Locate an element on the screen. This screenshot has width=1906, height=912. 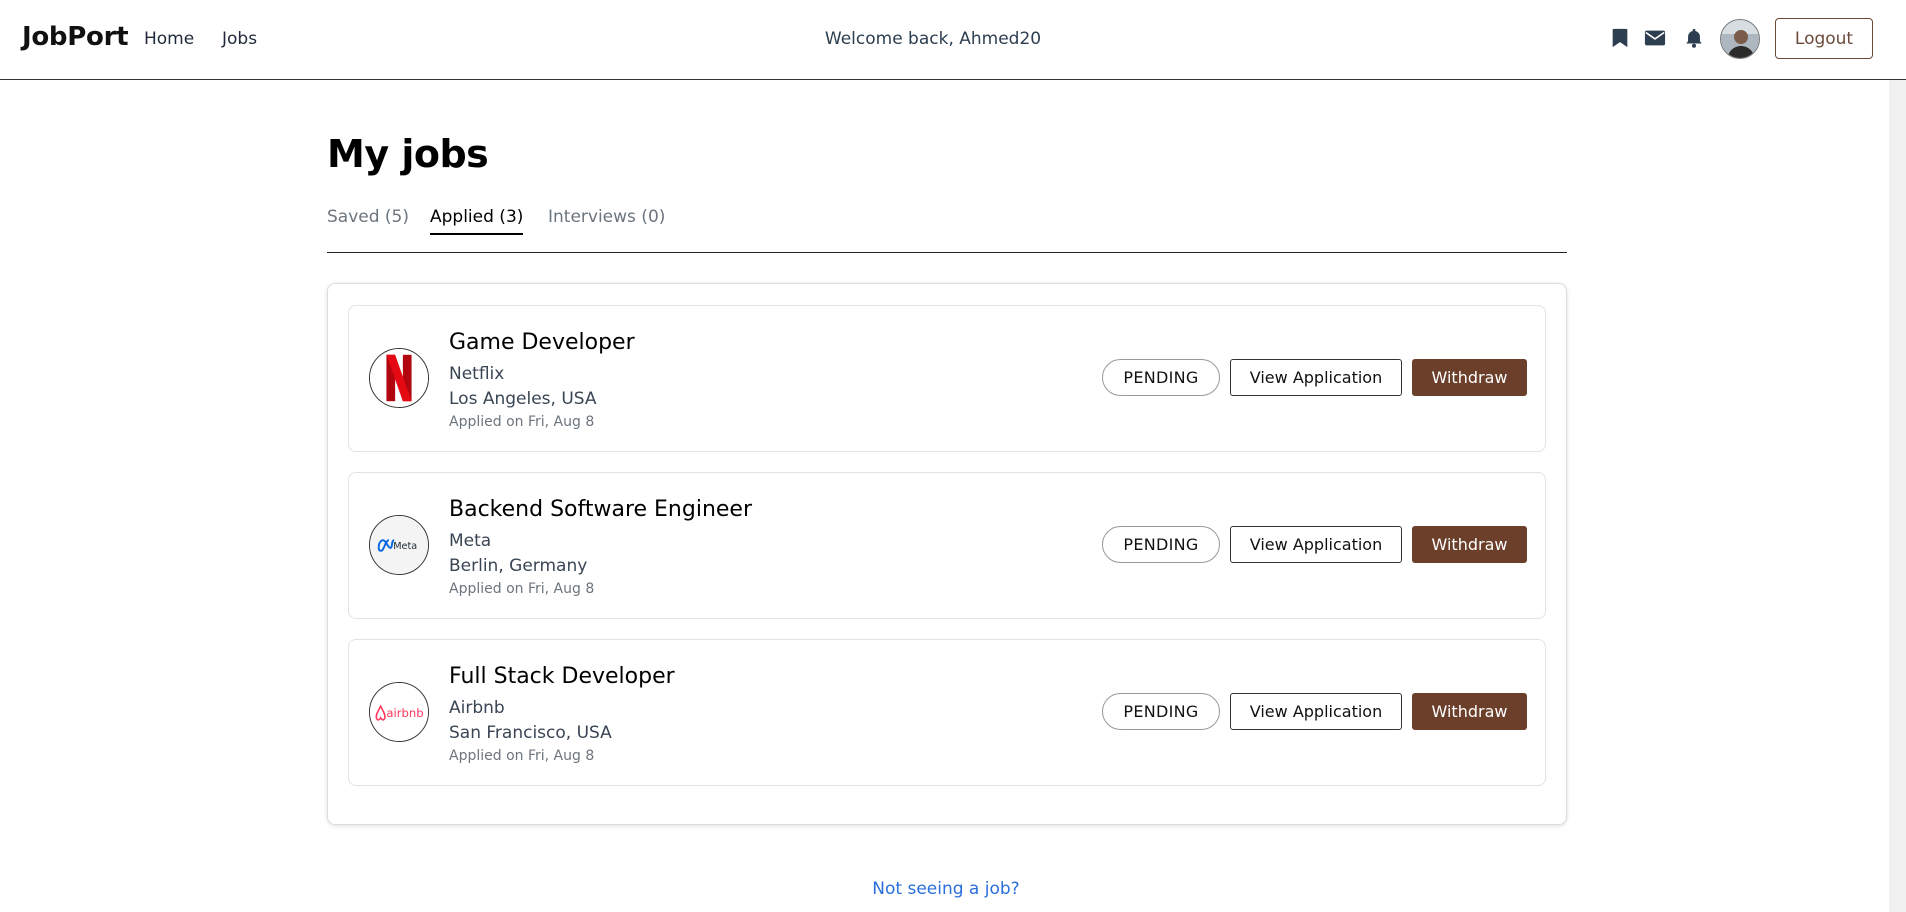
job-company: Meta is located at coordinates (470, 541).